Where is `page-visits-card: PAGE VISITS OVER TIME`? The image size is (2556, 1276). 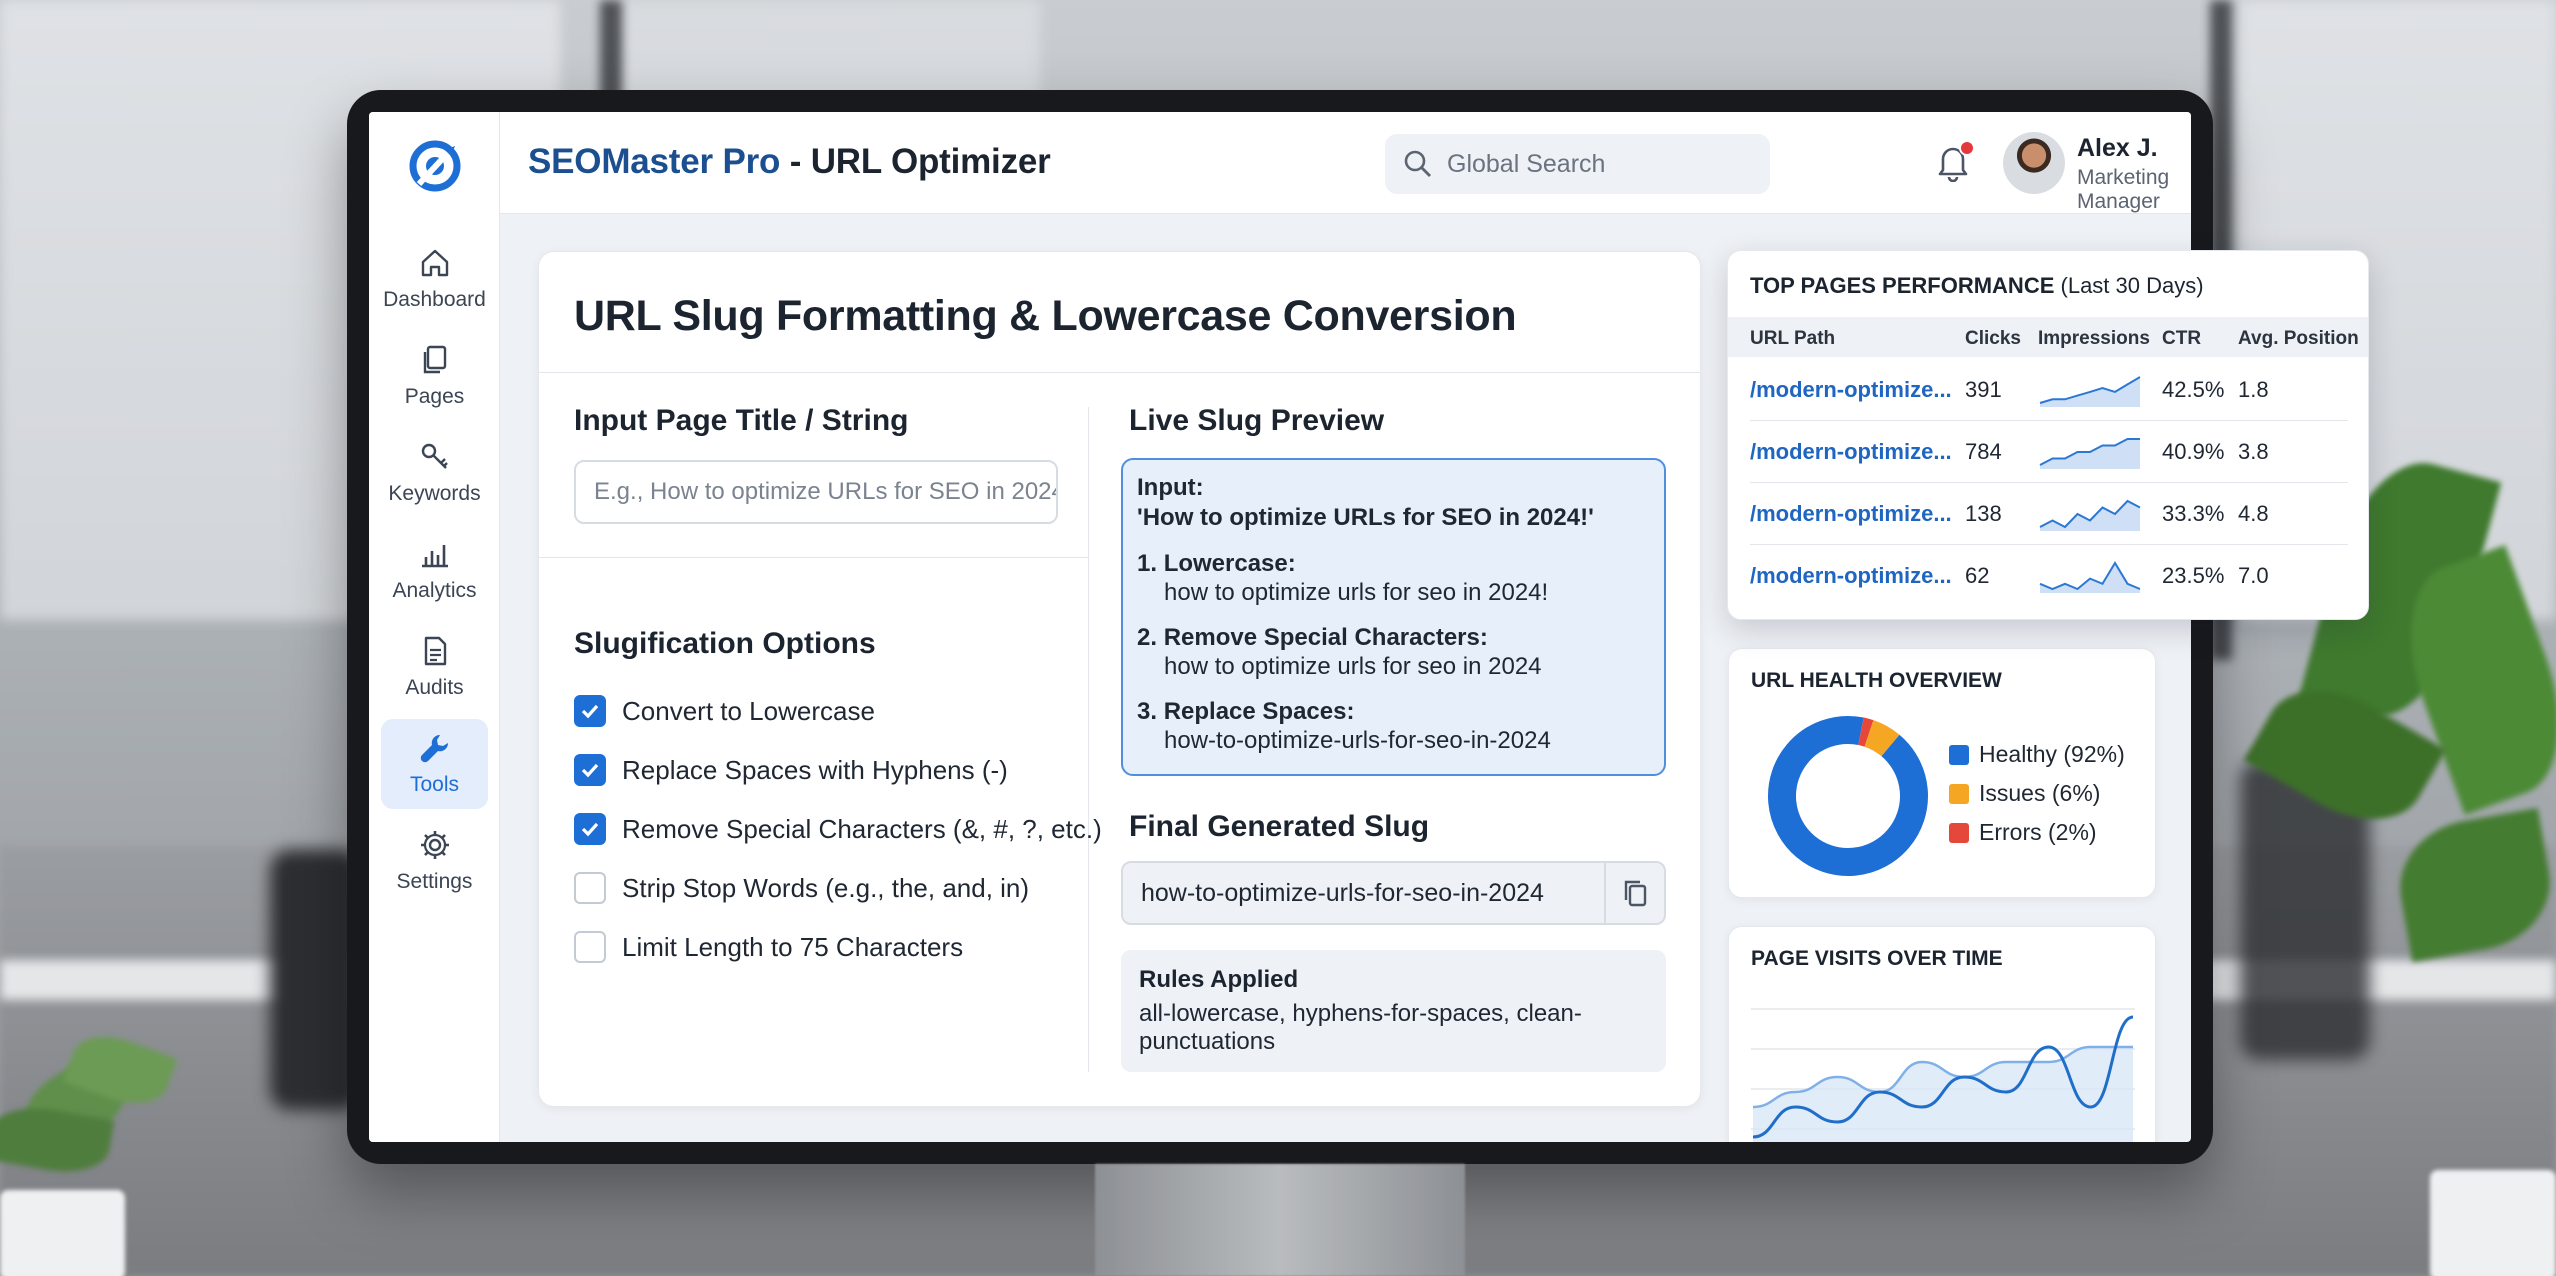 page-visits-card: PAGE VISITS OVER TIME is located at coordinates (1942, 1034).